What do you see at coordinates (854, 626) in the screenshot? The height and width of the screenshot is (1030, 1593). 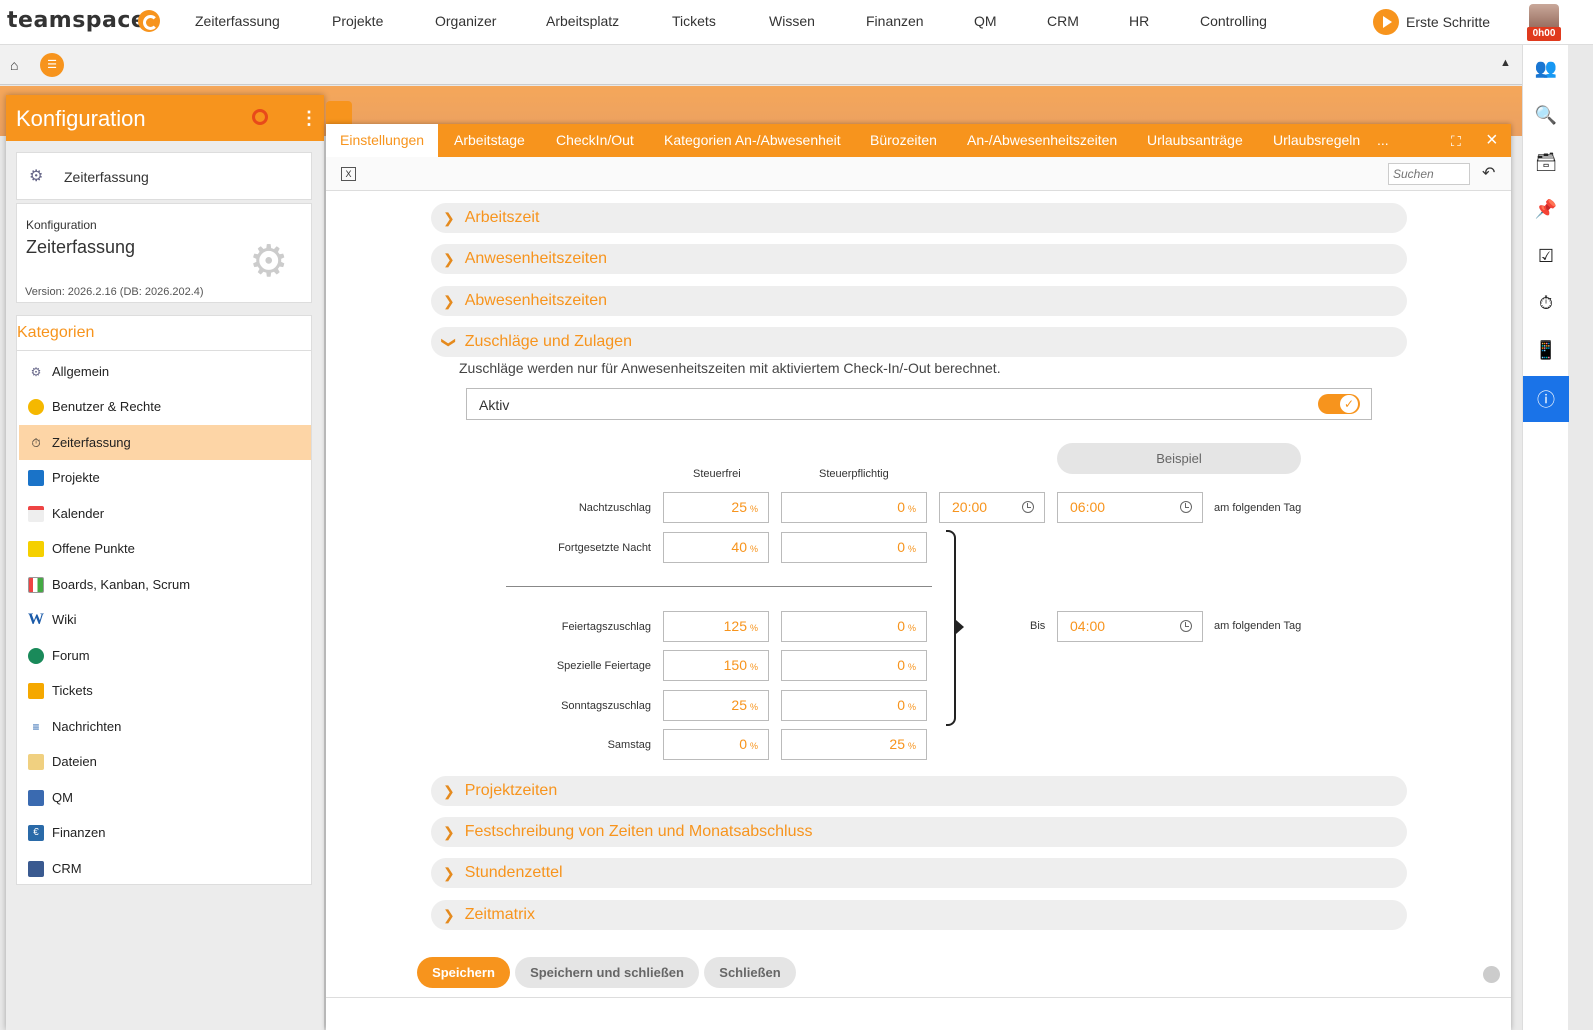 I see `feiertagszuschlag-steuerpflichtig-input: 0%` at bounding box center [854, 626].